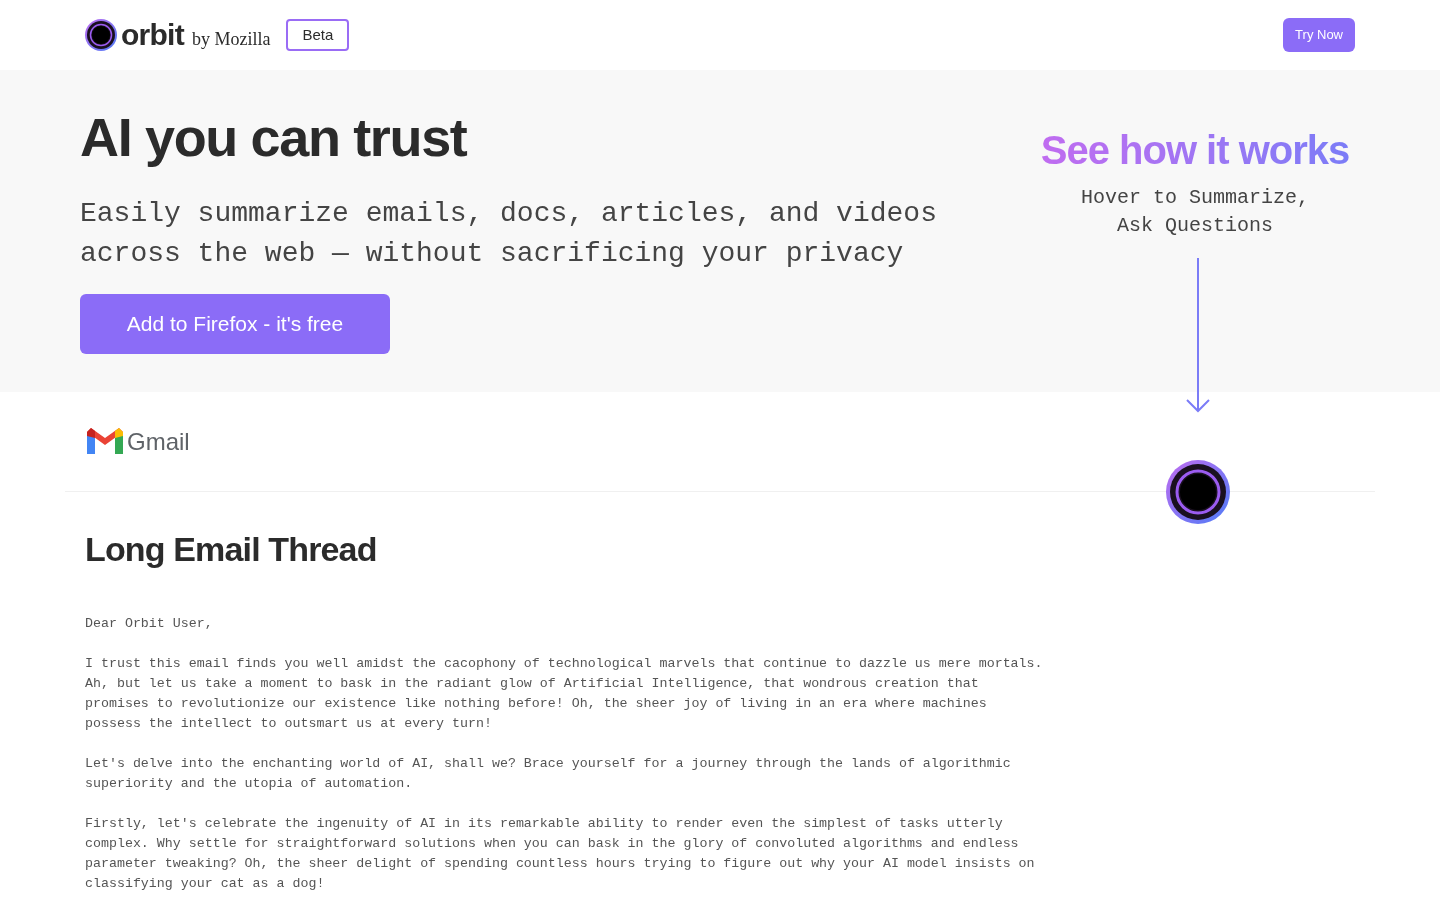 The height and width of the screenshot is (900, 1440). I want to click on email-text-line: possess the intellect to outsmart us at every turn!, so click(289, 724).